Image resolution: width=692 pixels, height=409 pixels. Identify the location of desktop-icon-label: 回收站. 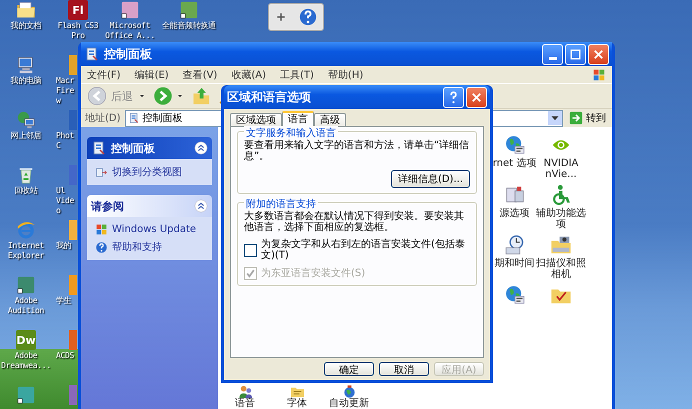
(26, 191).